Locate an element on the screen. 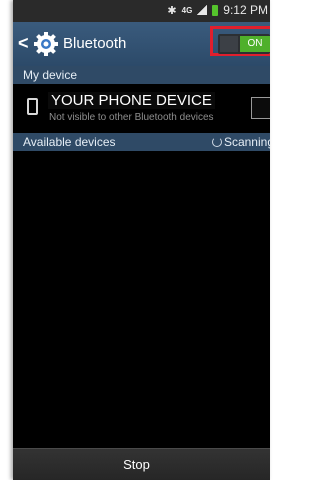 The height and width of the screenshot is (480, 320). scanning-spinner-icon is located at coordinates (216, 142).